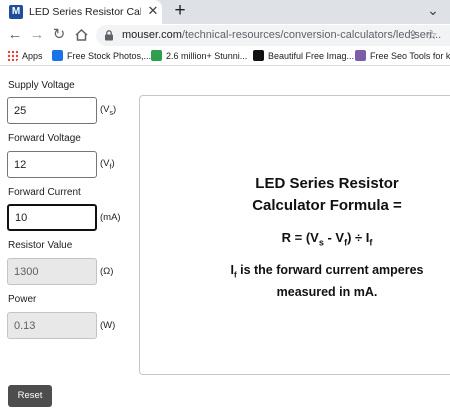 The width and height of the screenshot is (450, 413). I want to click on resistor-value-unit: (Ω), so click(107, 271).